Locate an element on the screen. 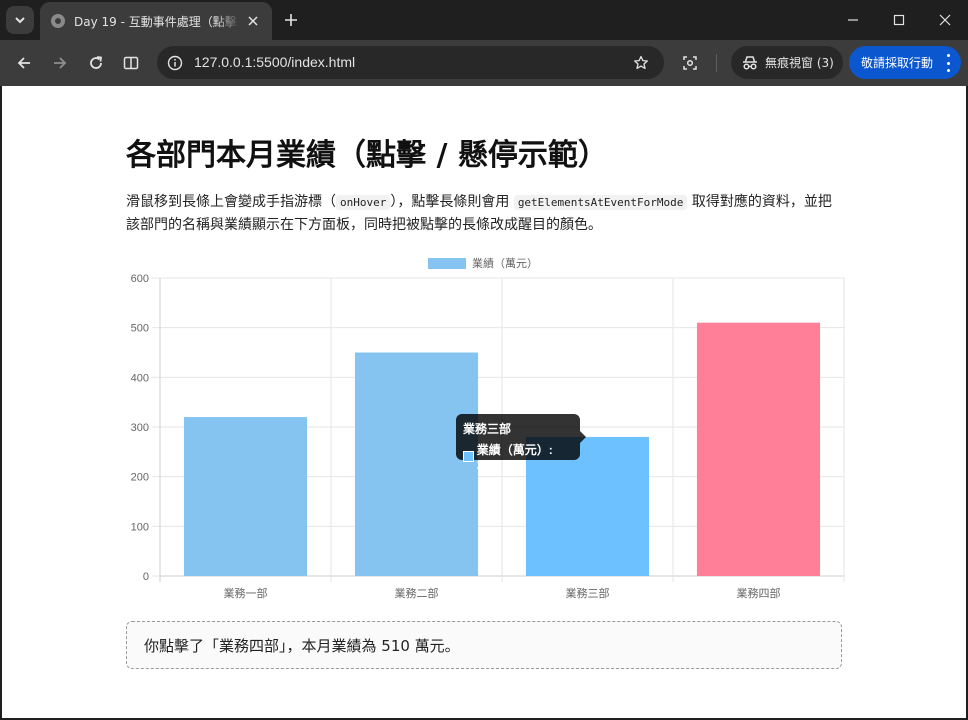 This screenshot has height=720, width=968. tab-title: Day 19 - 互動事件處理（點擊 / 懸停） is located at coordinates (157, 21).